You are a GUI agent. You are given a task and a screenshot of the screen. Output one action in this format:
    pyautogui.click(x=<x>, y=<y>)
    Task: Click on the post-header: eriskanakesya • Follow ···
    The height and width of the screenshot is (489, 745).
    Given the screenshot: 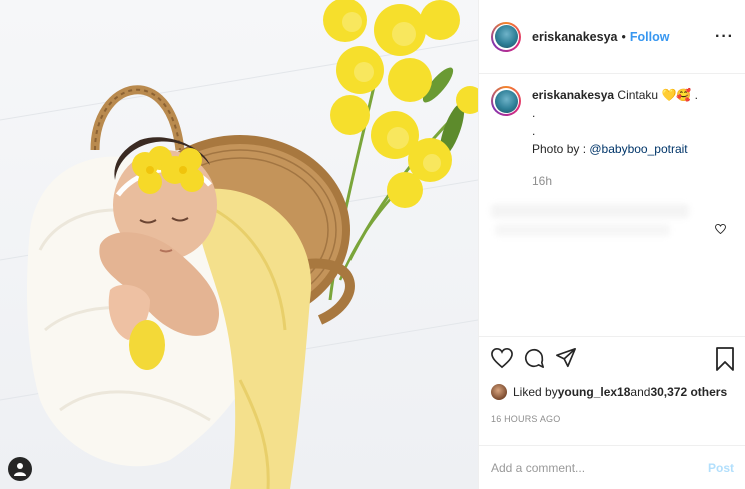 What is the action you would take?
    pyautogui.click(x=612, y=37)
    